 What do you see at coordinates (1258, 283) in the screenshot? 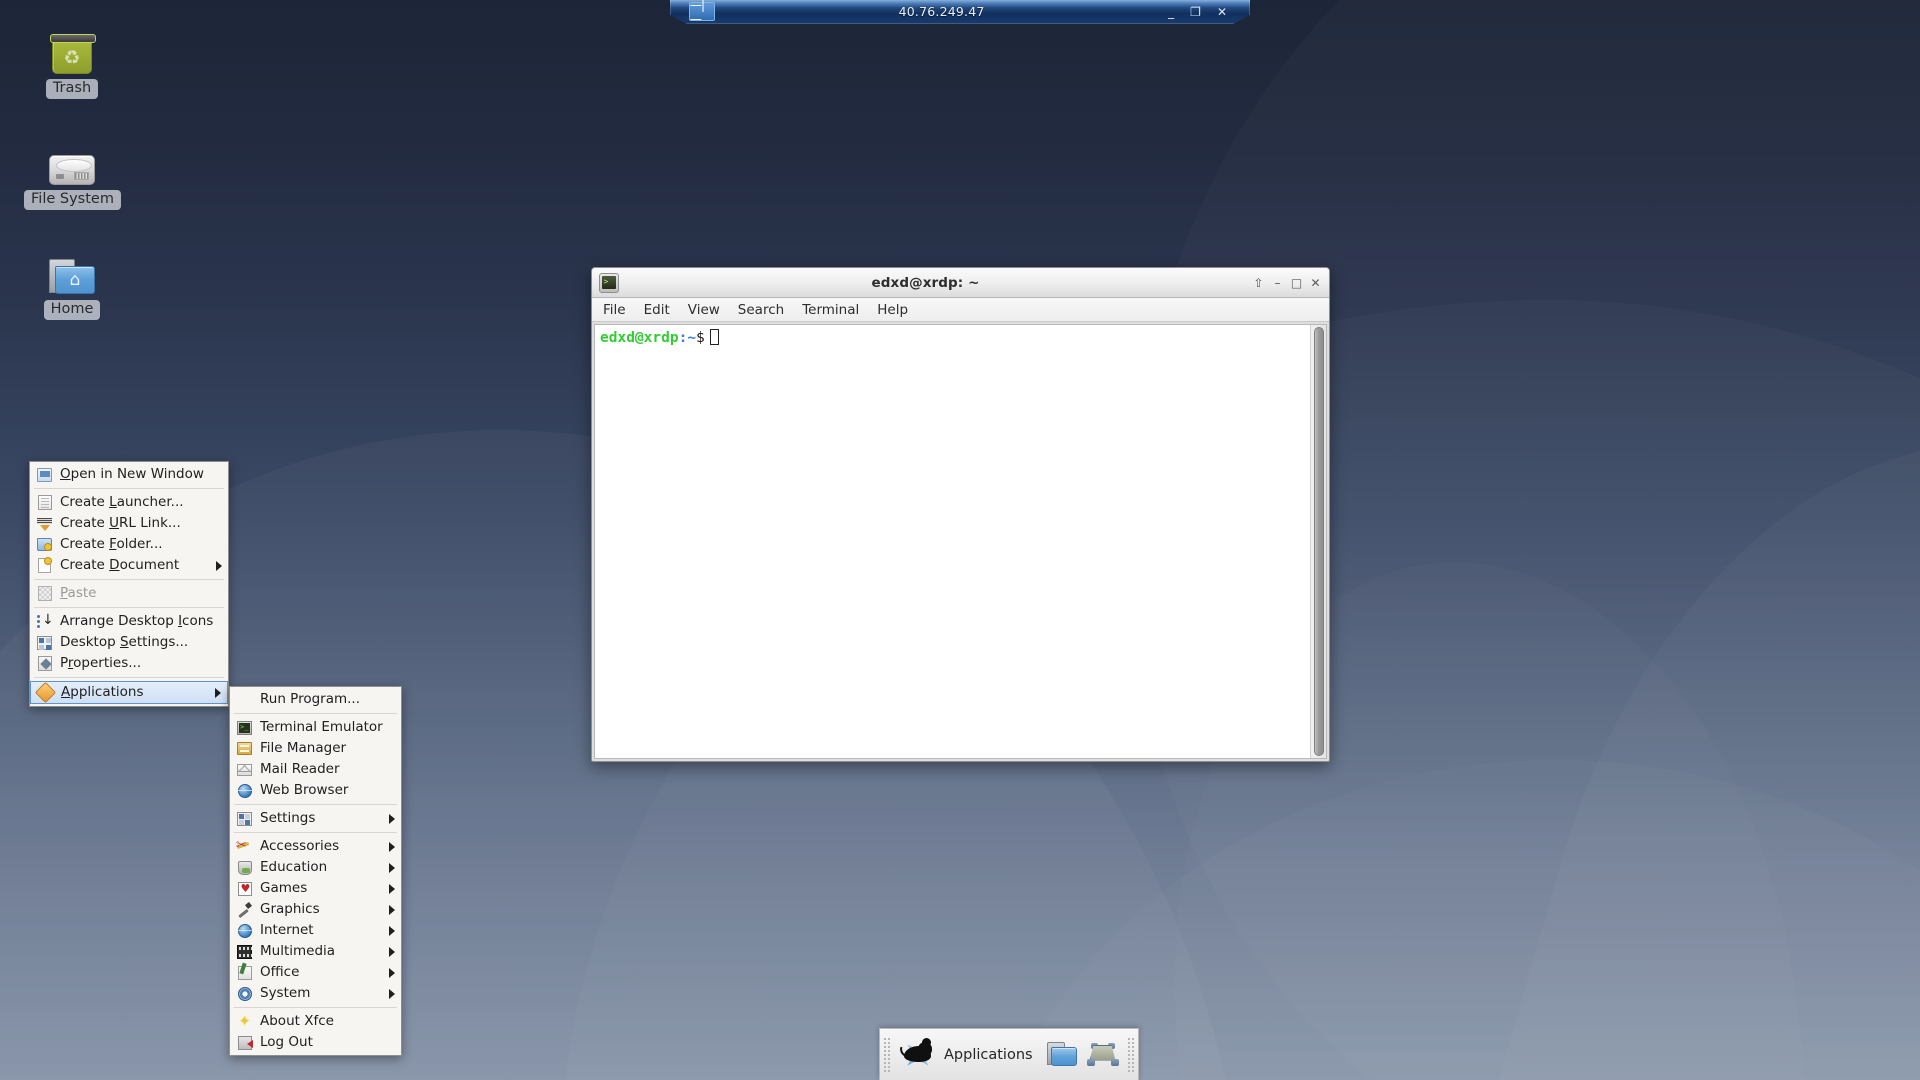
I see `shade-button: ⇧` at bounding box center [1258, 283].